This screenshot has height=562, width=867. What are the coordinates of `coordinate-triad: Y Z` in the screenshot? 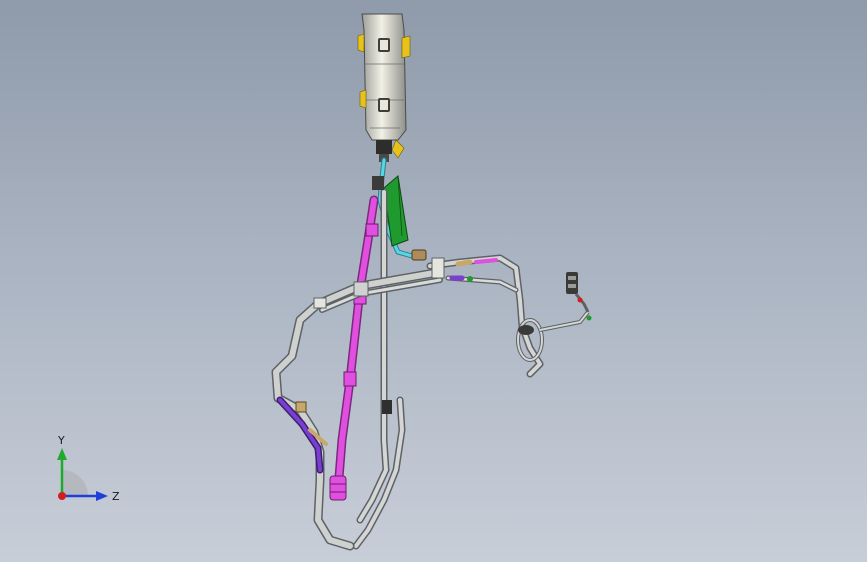 It's located at (88, 468).